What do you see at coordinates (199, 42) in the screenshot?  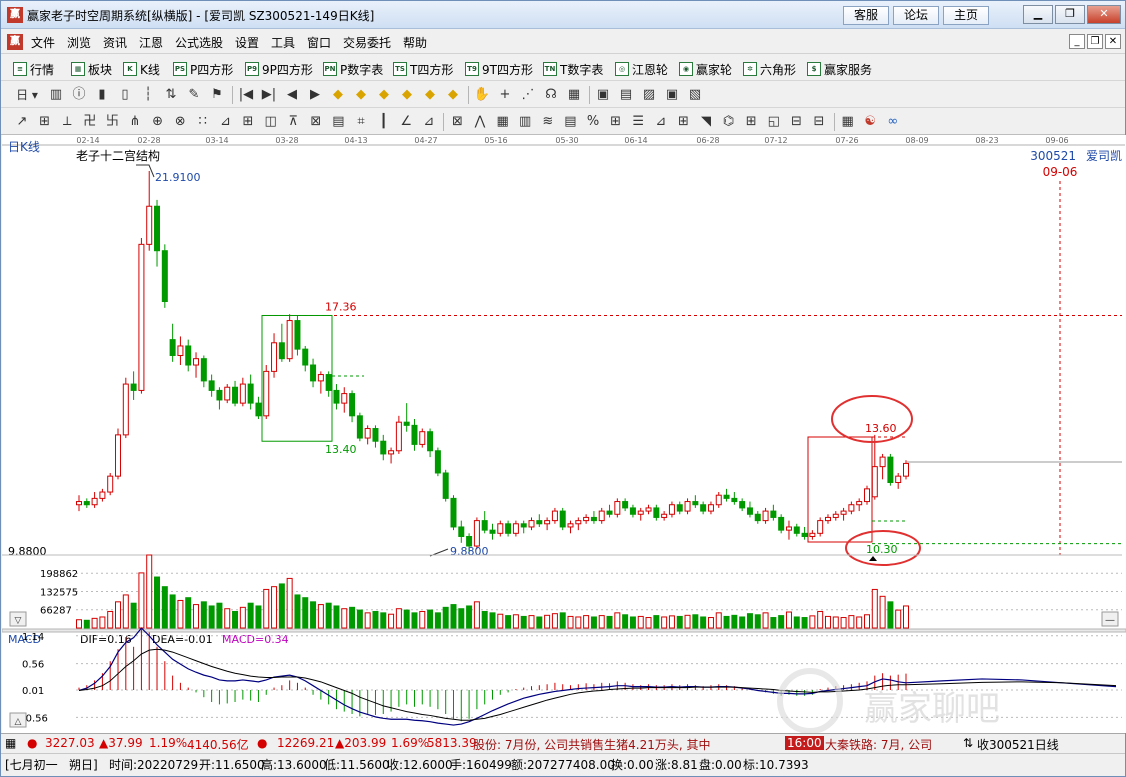 I see `menu-formula: 公式选股` at bounding box center [199, 42].